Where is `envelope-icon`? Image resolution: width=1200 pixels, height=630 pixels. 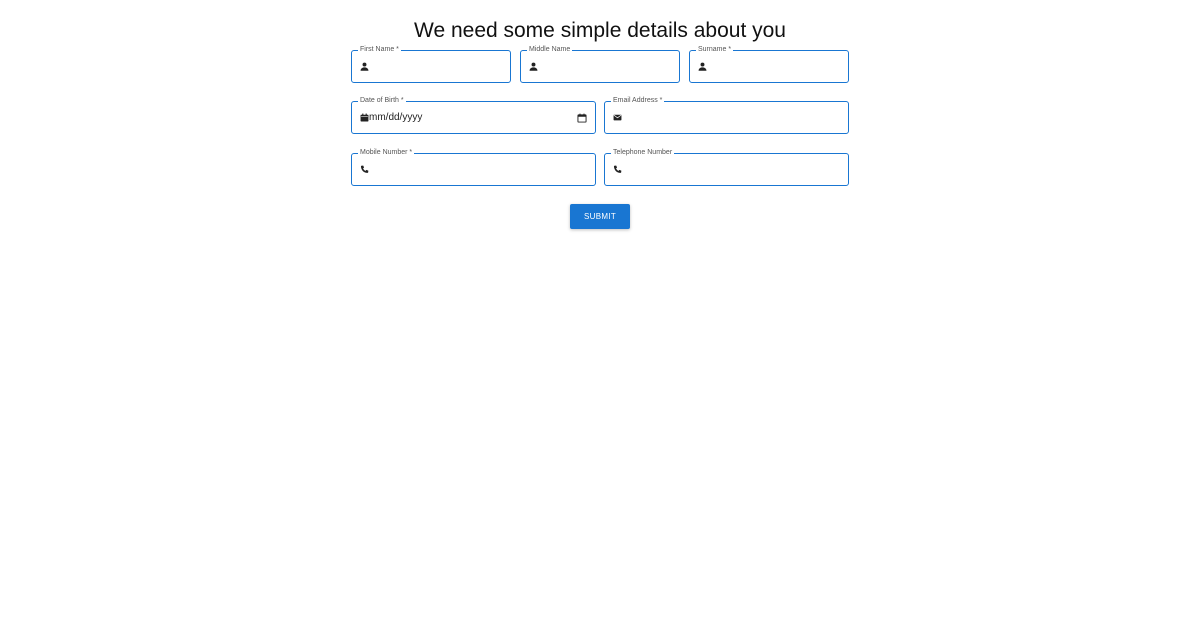 envelope-icon is located at coordinates (617, 117).